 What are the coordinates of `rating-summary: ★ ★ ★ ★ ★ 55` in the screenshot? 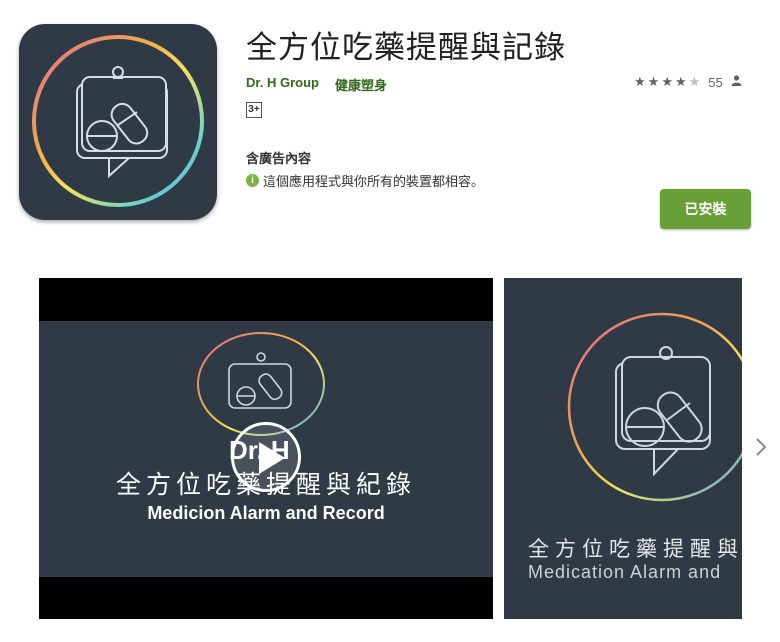 It's located at (688, 82).